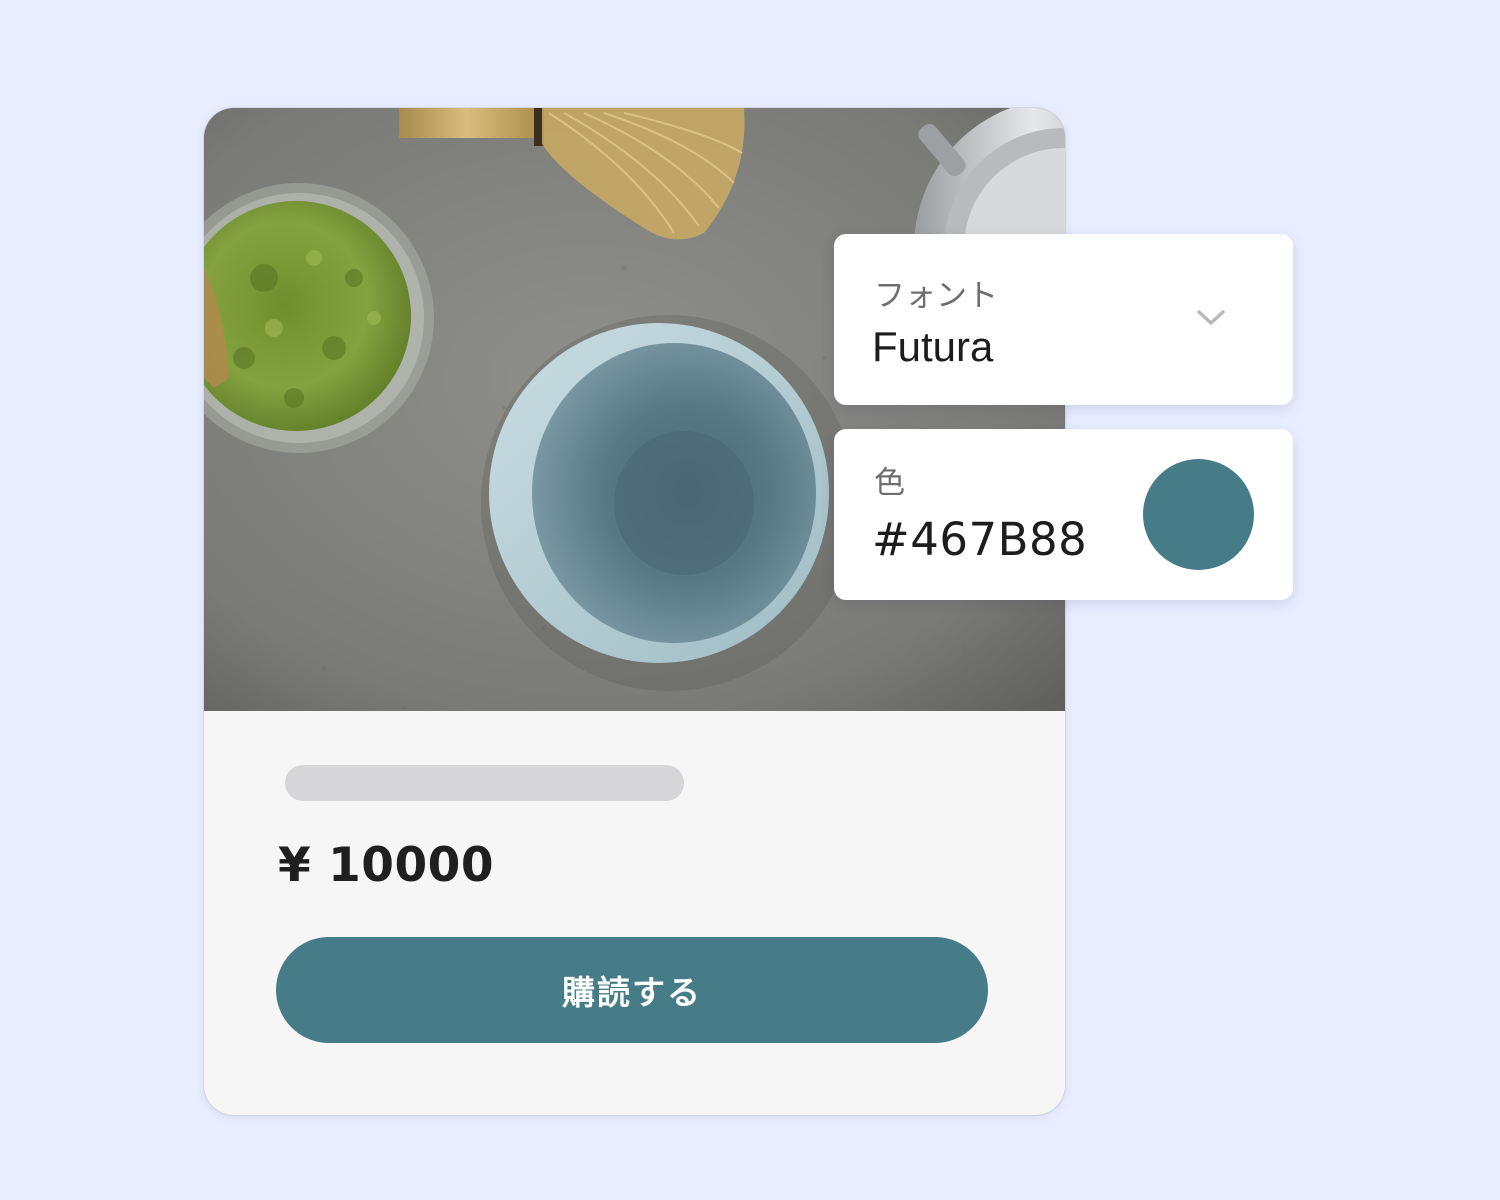 Image resolution: width=1500 pixels, height=1200 pixels. I want to click on color-selector: 色 #467B88, so click(1063, 514).